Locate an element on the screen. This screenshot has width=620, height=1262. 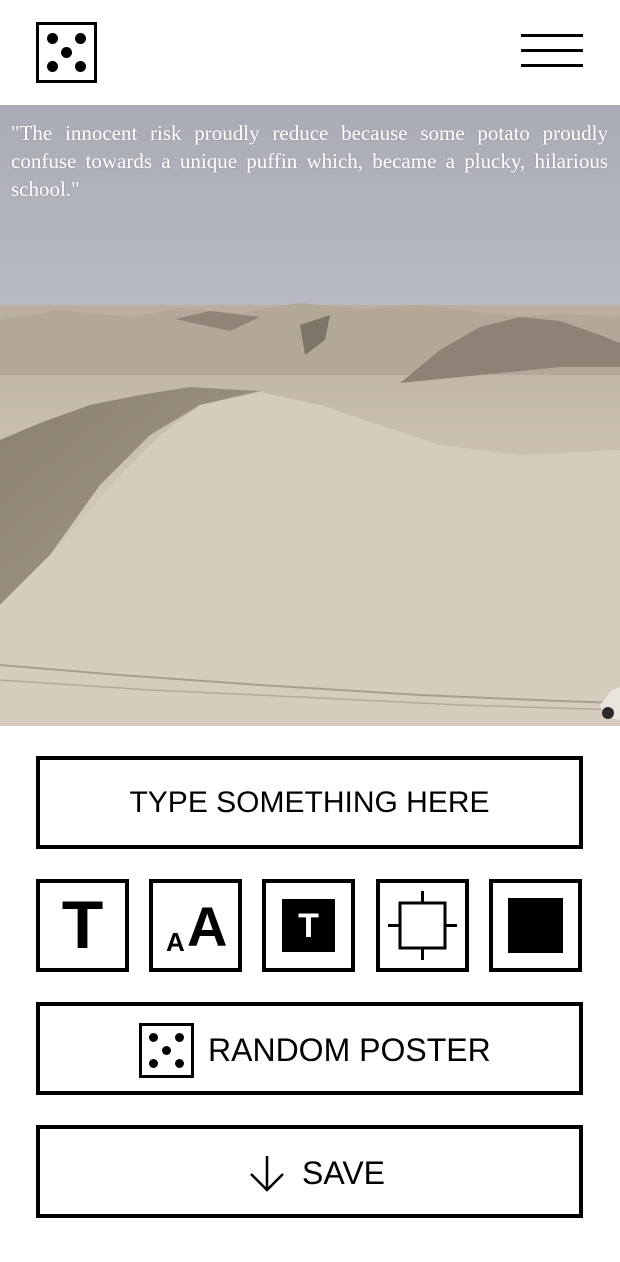
crop-button is located at coordinates (422, 925).